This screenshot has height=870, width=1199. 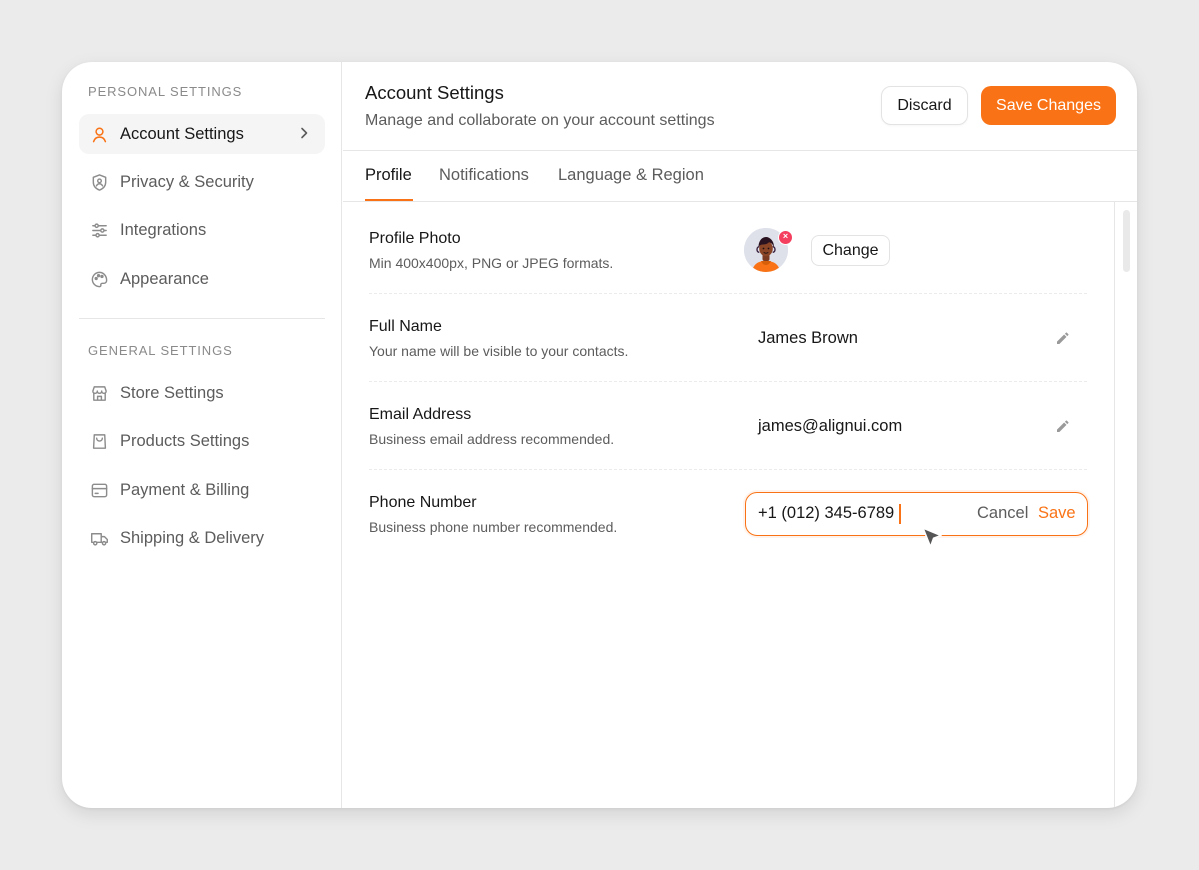 I want to click on page-title: Account Settings, so click(x=434, y=92).